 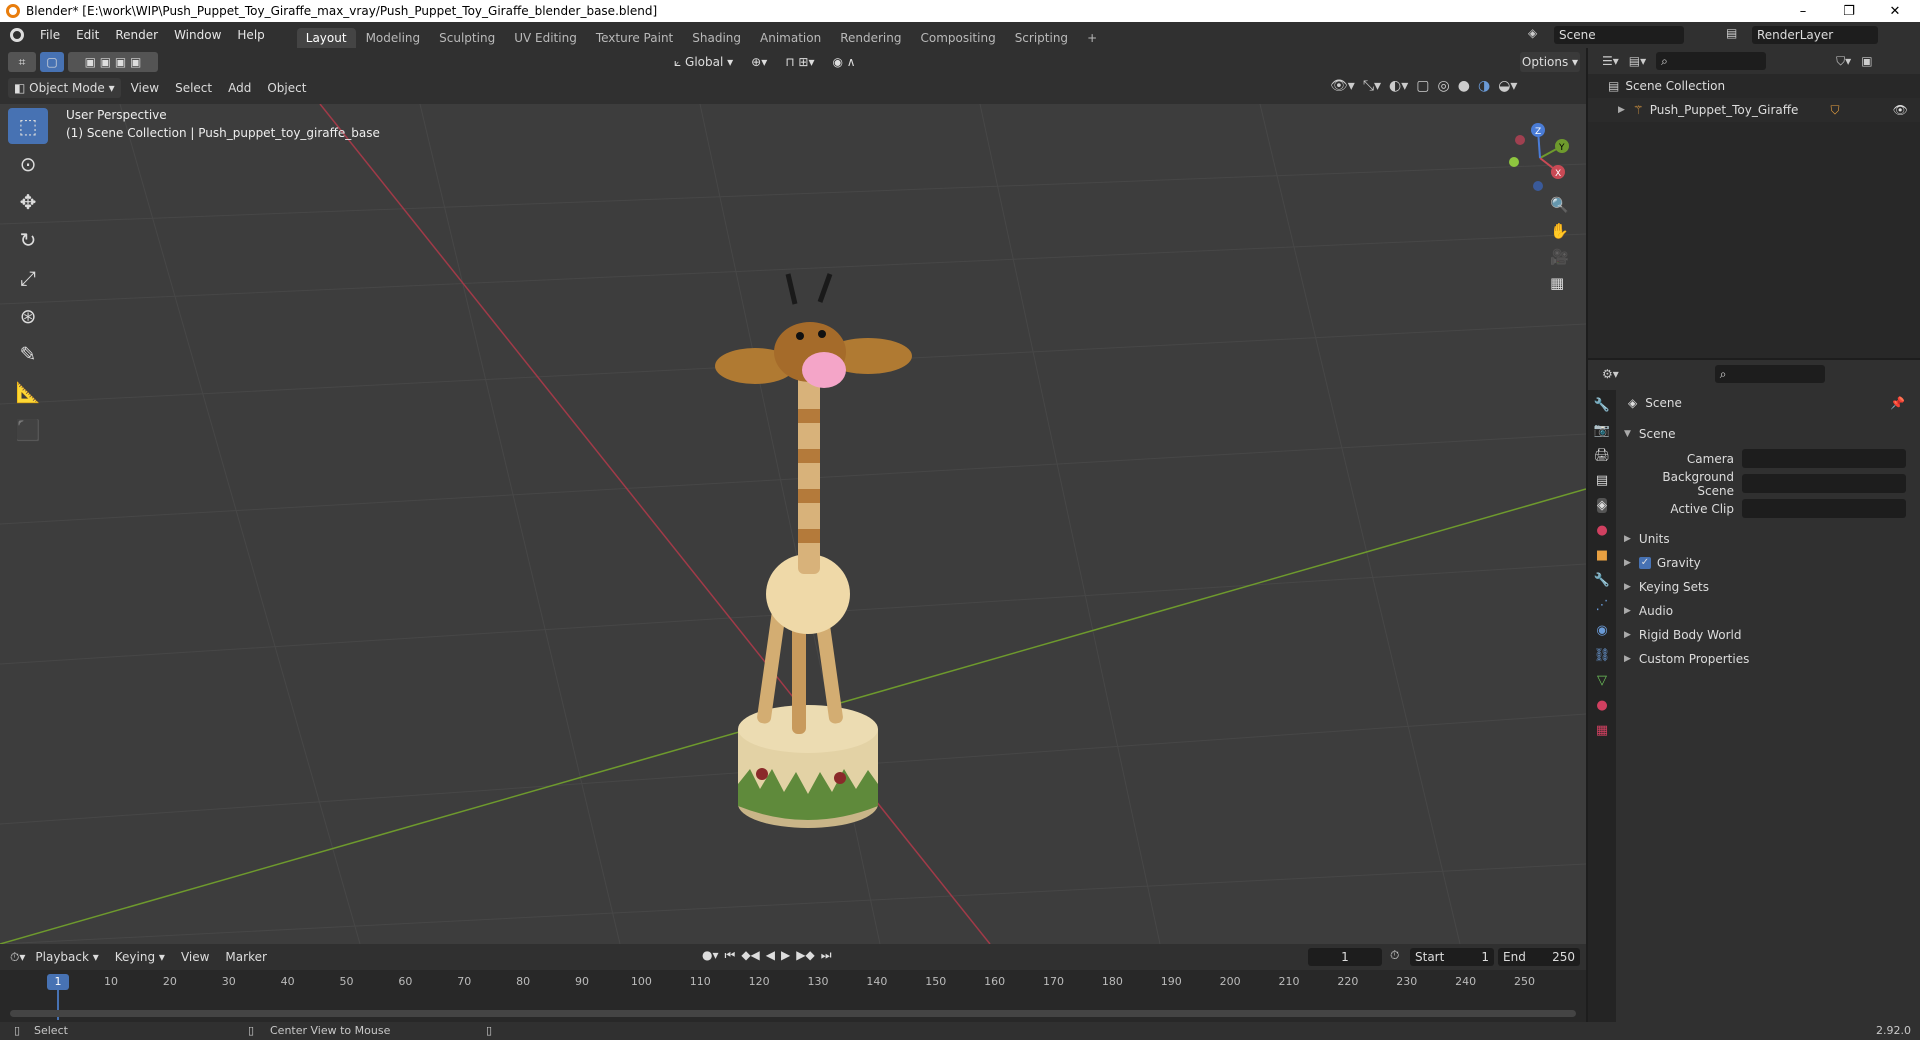 What do you see at coordinates (759, 62) in the screenshot?
I see `pivot-icon: ⊕▾` at bounding box center [759, 62].